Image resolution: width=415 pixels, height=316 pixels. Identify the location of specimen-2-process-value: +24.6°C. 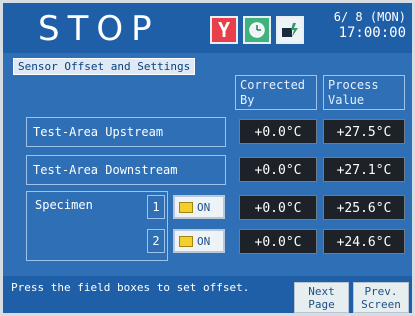
(364, 241).